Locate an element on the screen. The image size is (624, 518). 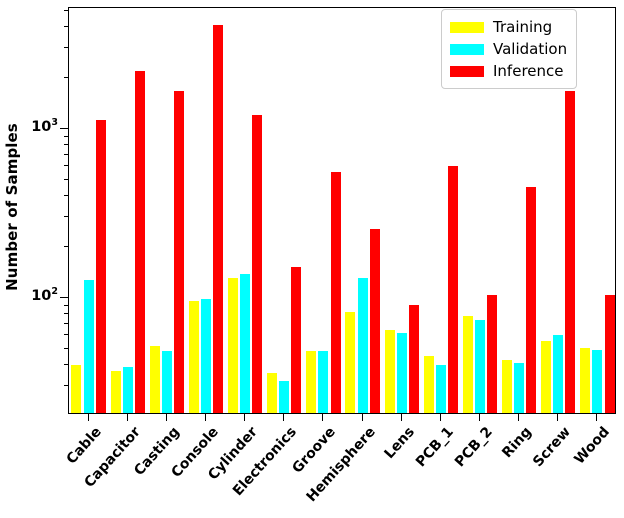
x-tick-label-pcb_2: PCB_2 is located at coordinates (473, 447).